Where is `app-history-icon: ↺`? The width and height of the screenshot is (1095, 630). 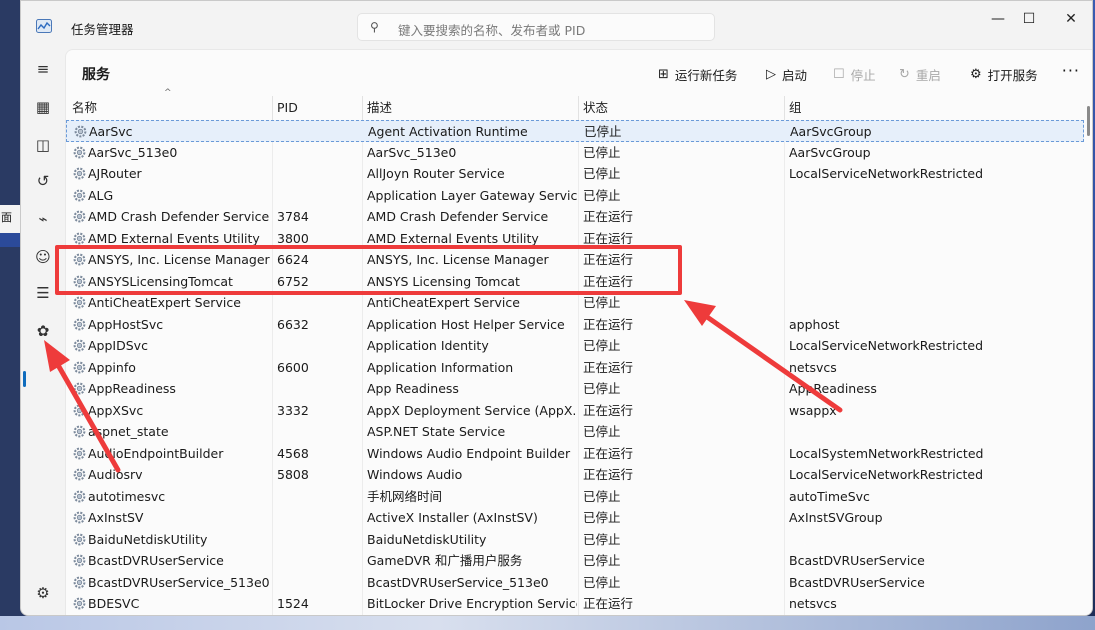
app-history-icon: ↺ is located at coordinates (43, 181).